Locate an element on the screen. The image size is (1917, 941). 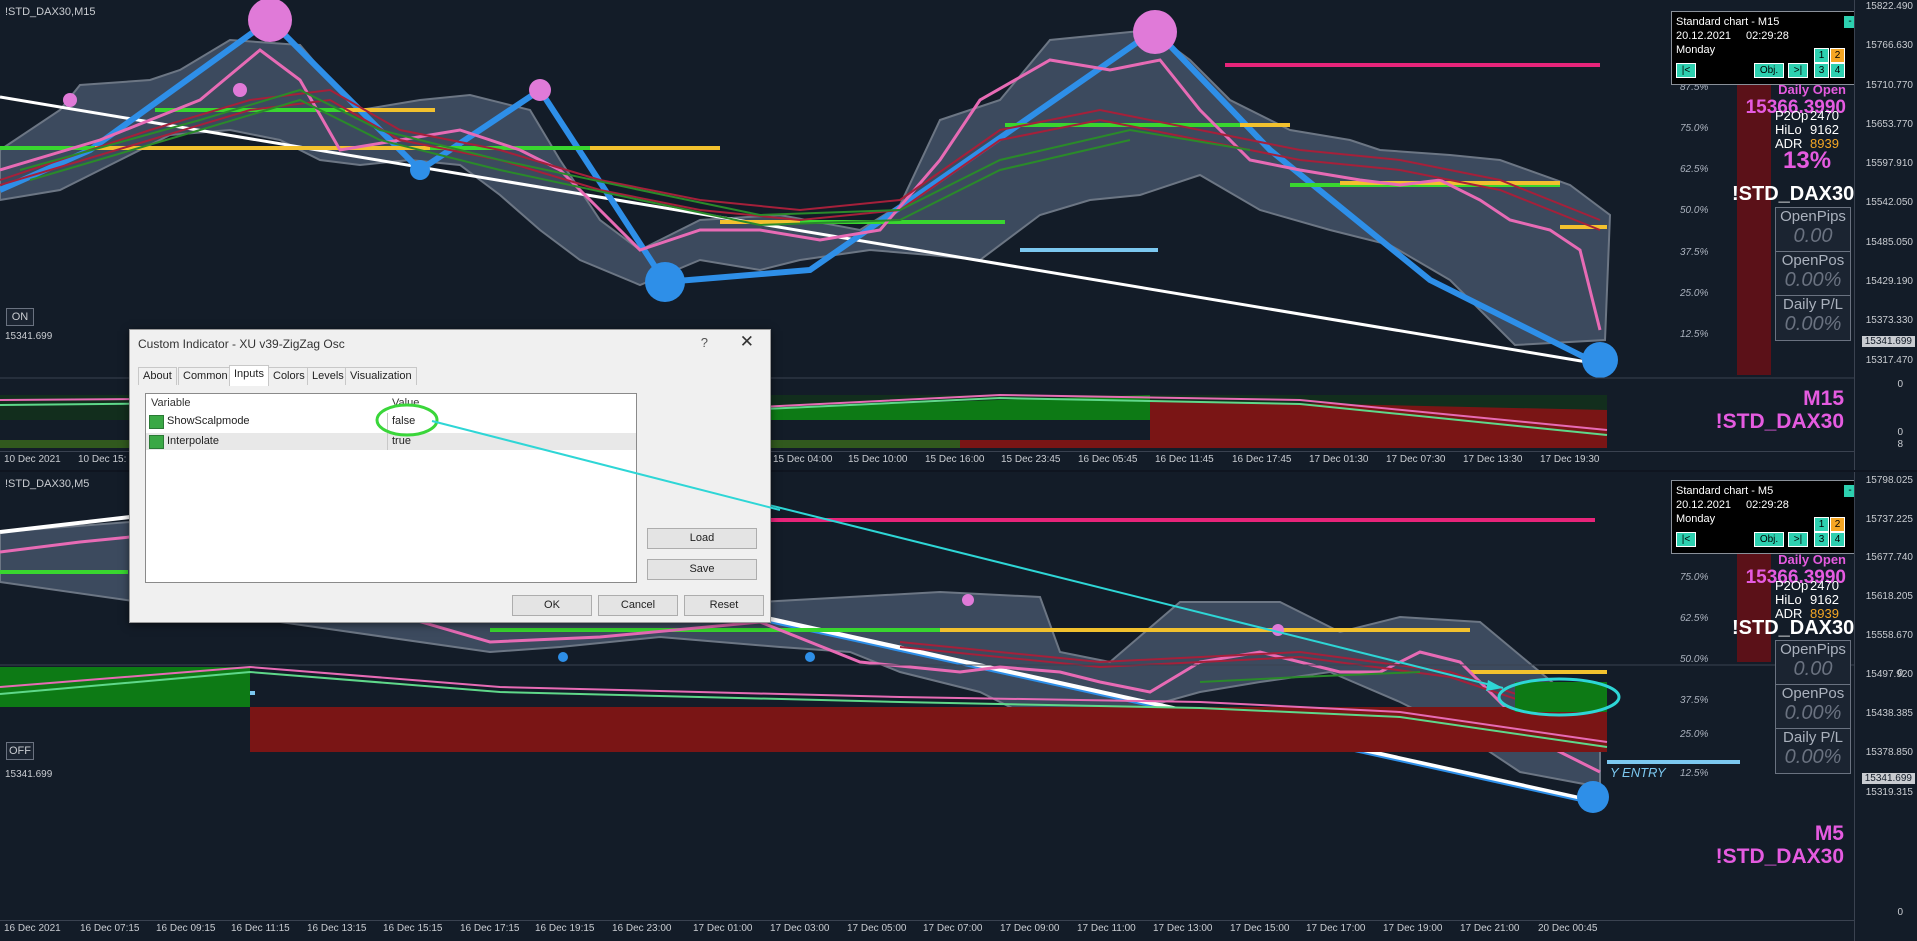
price-tick: 15373.330 is located at coordinates (1889, 320).